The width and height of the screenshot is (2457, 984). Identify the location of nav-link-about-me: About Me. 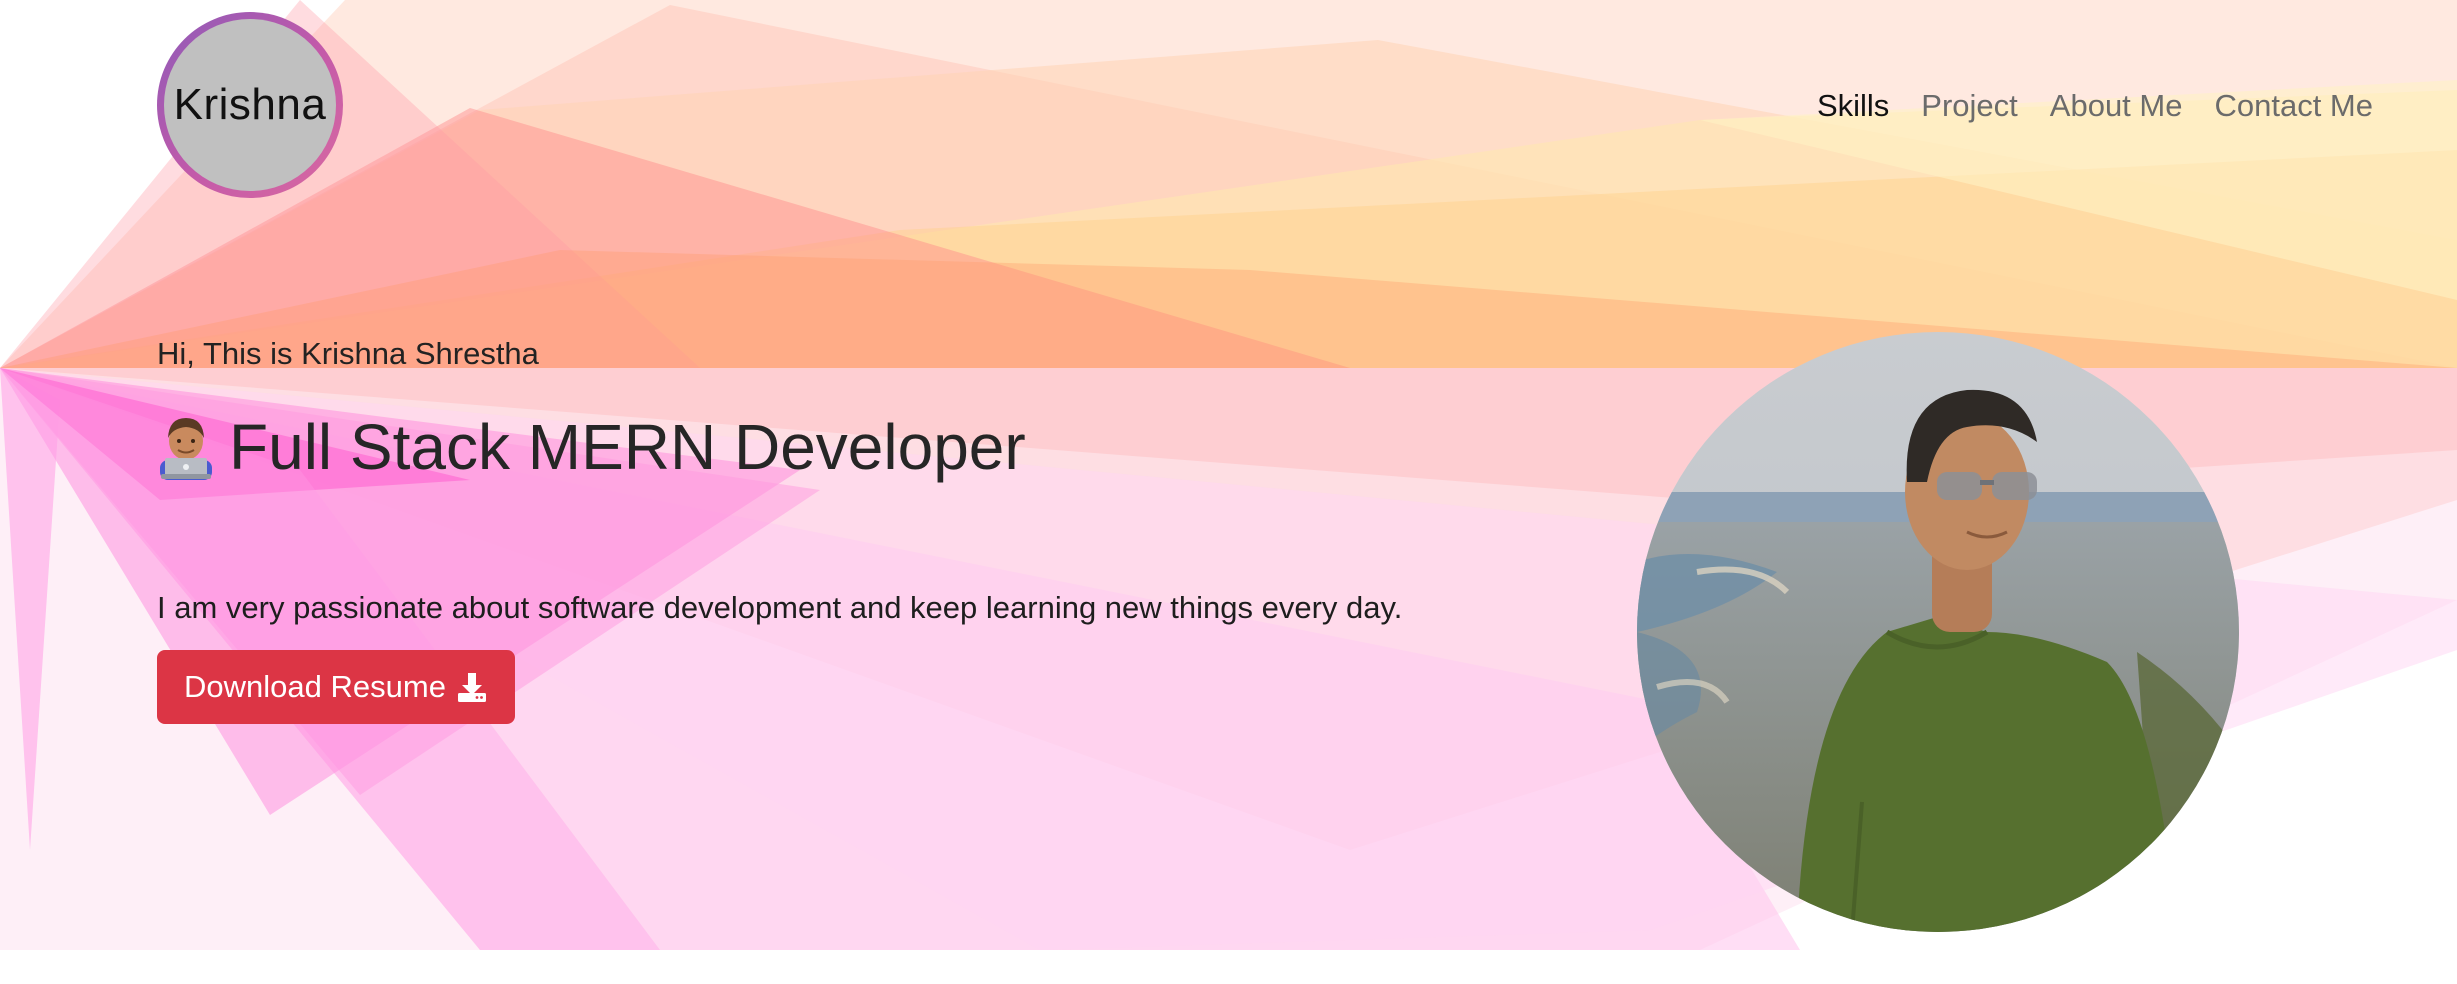
(2116, 106).